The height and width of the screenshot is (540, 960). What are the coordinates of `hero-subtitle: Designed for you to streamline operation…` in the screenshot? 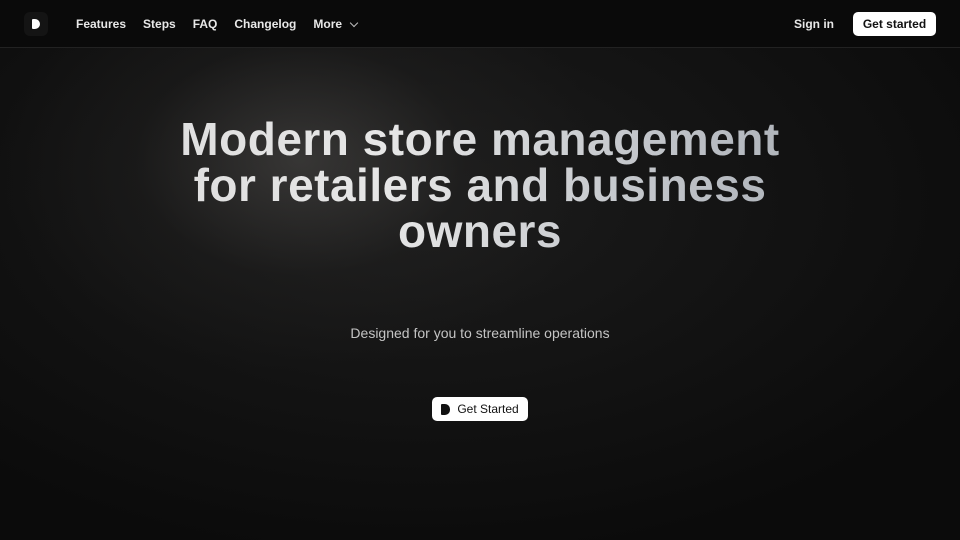 It's located at (480, 333).